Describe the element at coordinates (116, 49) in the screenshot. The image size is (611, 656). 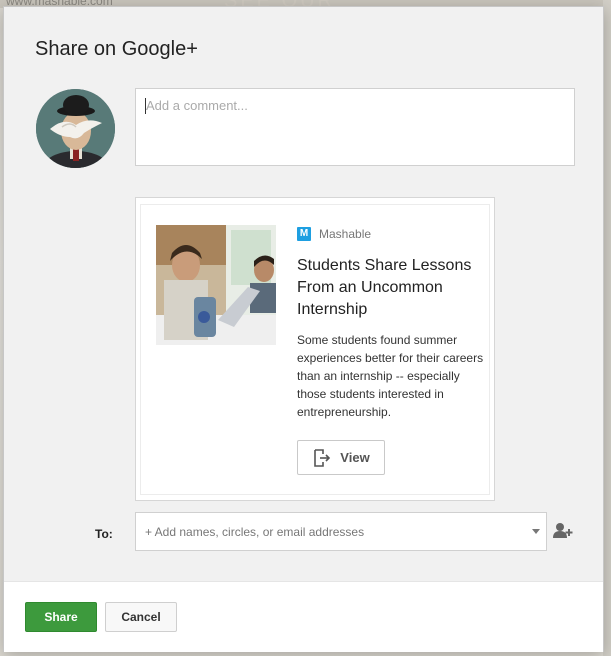
I see `dialog-title: Share on Google+` at that location.